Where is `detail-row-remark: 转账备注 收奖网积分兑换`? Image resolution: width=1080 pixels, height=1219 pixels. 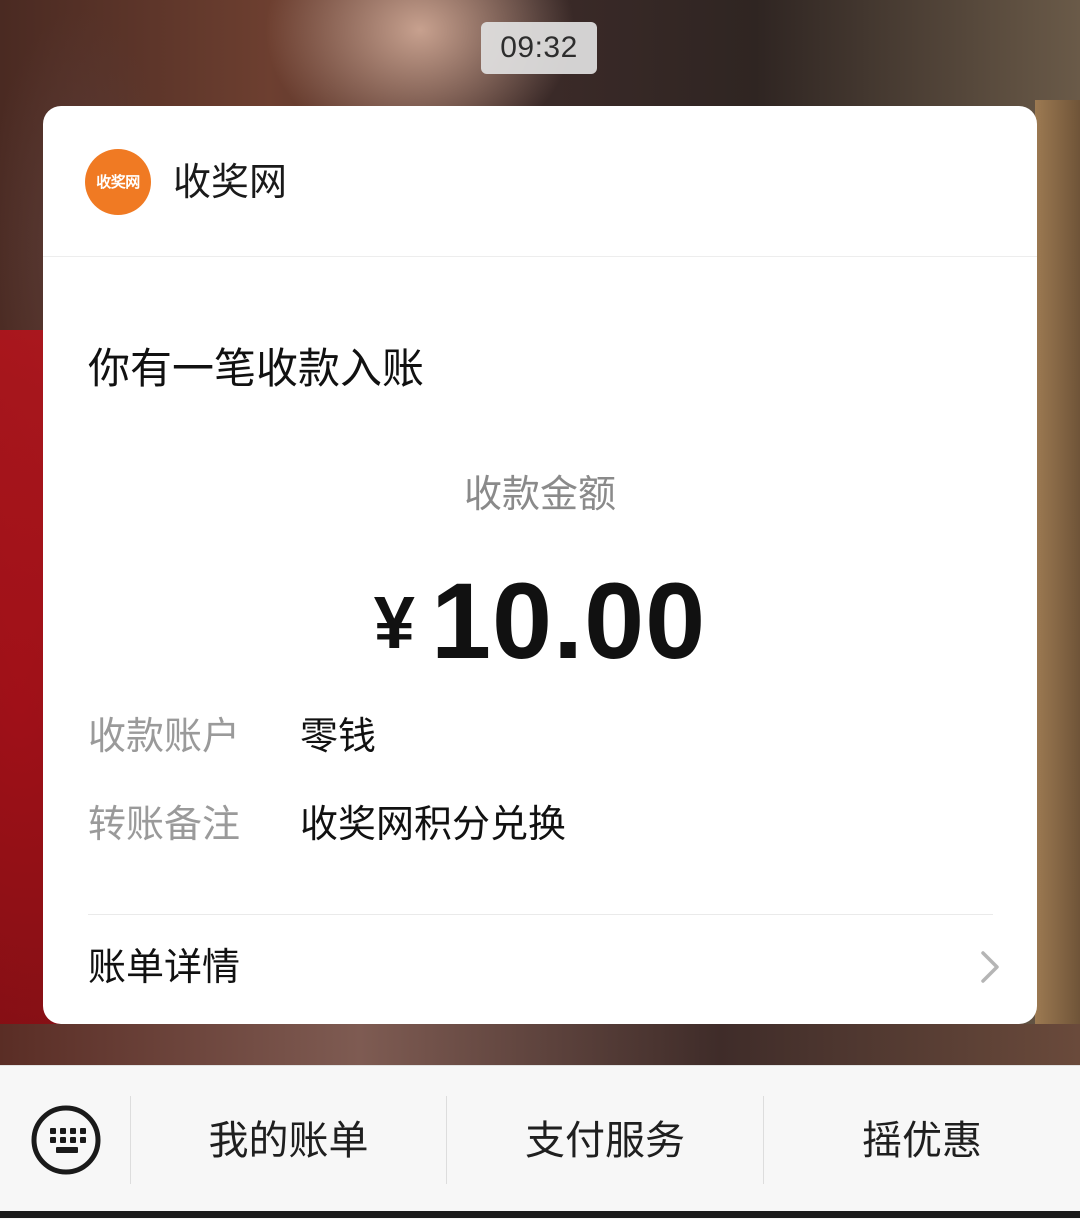 detail-row-remark: 转账备注 收奖网积分兑换 is located at coordinates (538, 824).